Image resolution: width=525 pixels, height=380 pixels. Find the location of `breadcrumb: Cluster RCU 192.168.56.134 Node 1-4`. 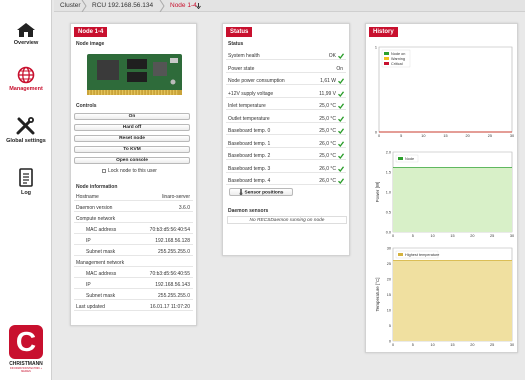

breadcrumb: Cluster RCU 192.168.56.134 Node 1-4 is located at coordinates (289, 6).